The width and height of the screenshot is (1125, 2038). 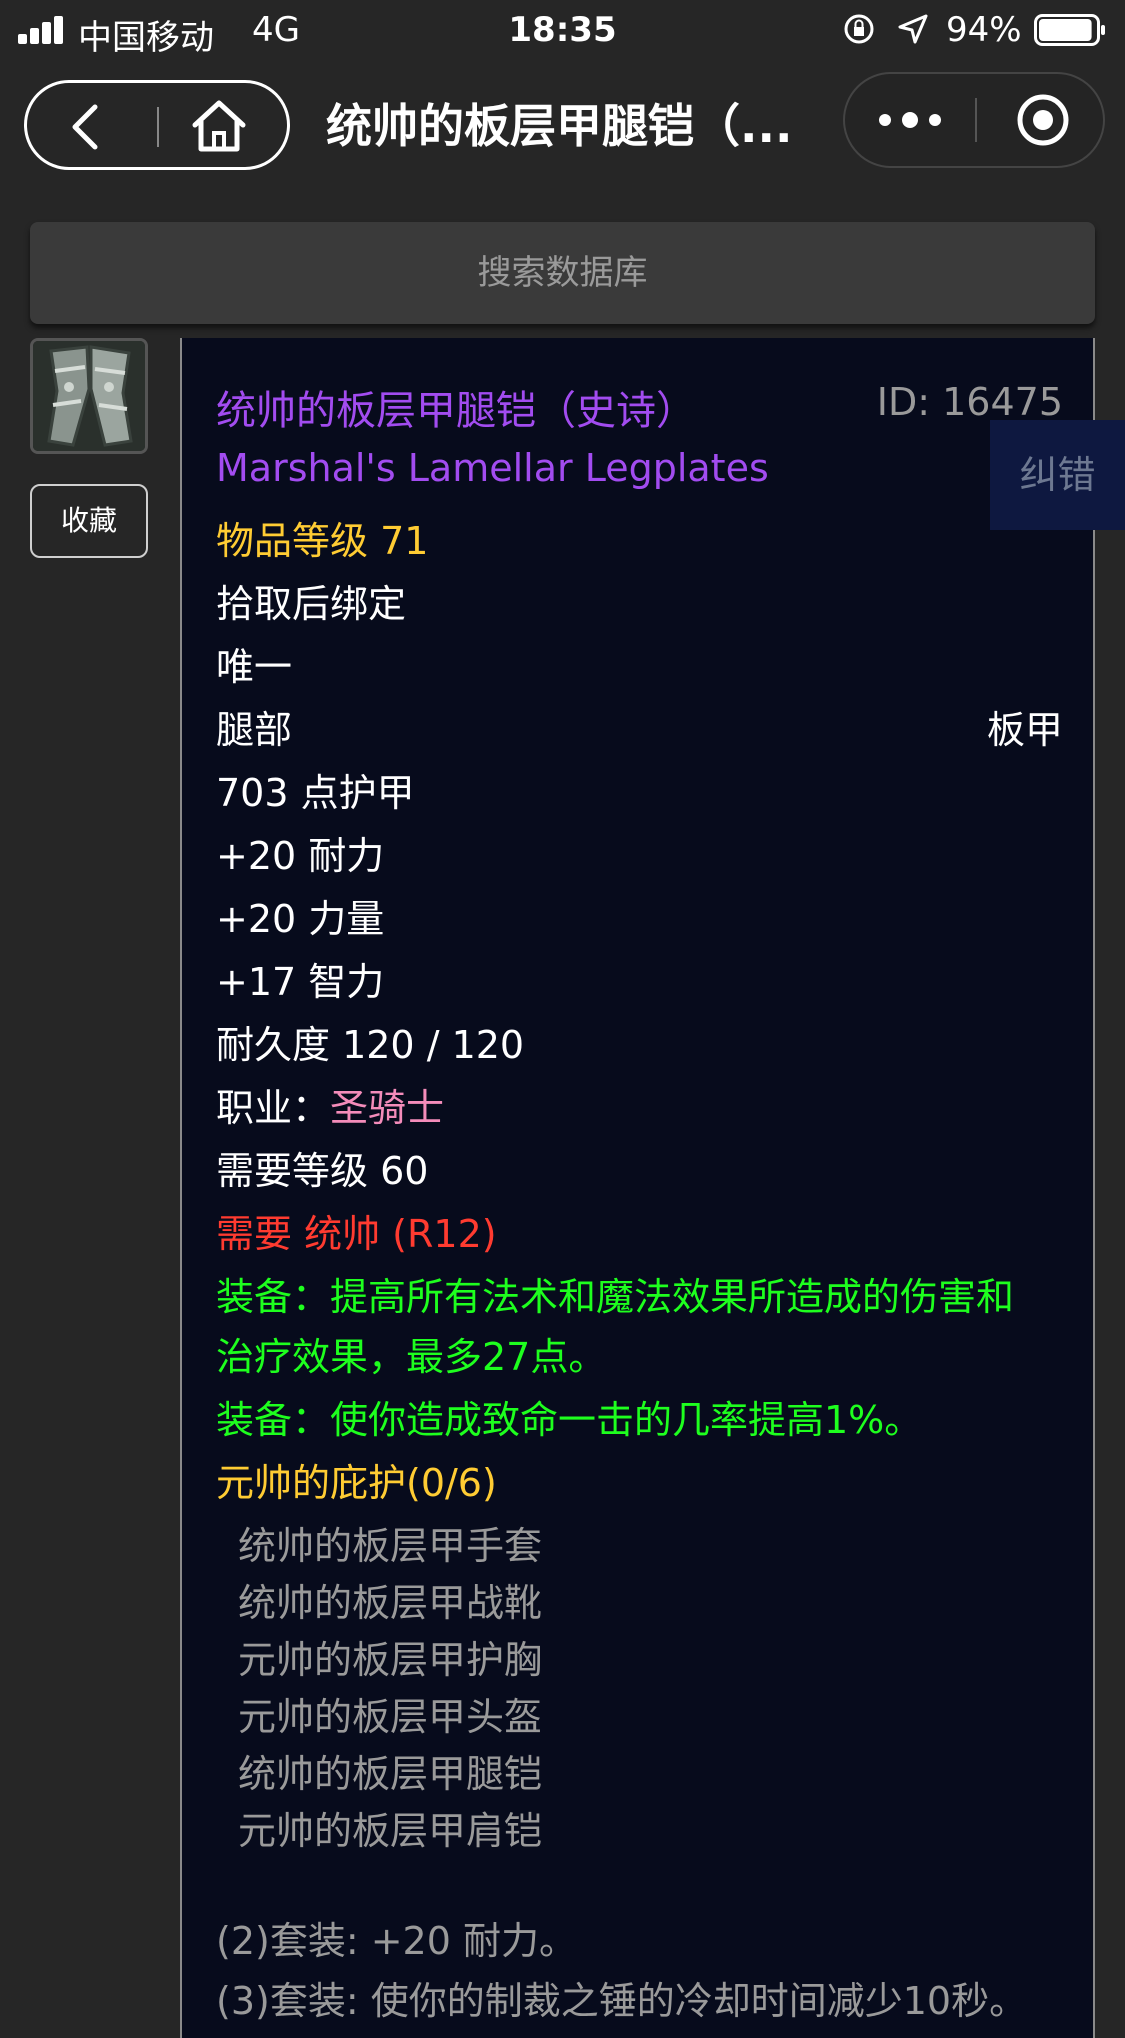 I want to click on equip-effect: 治疗效果，最多27点。, so click(x=411, y=1357).